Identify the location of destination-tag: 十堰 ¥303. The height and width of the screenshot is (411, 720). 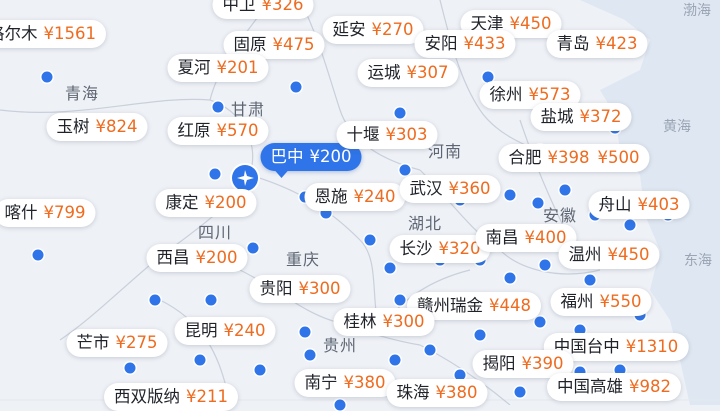
(387, 135).